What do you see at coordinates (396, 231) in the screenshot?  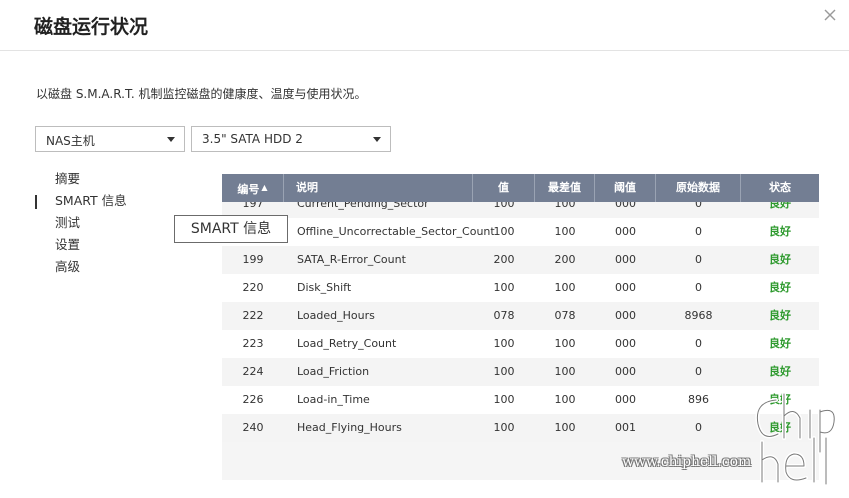 I see `cell-desc: Offline_Uncorrectable_Sector_Count` at bounding box center [396, 231].